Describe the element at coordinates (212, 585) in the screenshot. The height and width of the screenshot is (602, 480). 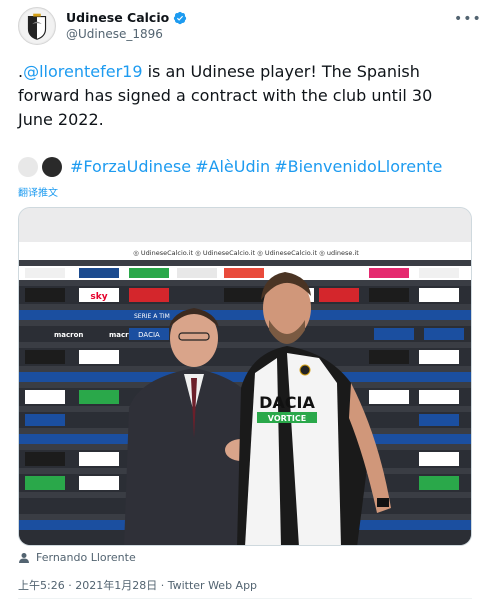
I see `tweet-source: Twitter Web App` at that location.